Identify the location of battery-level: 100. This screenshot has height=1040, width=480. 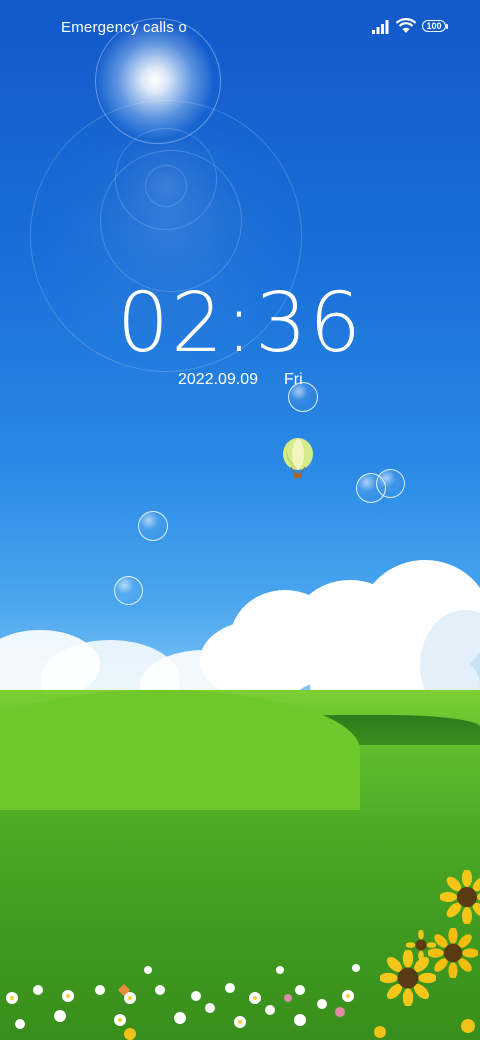
(434, 26).